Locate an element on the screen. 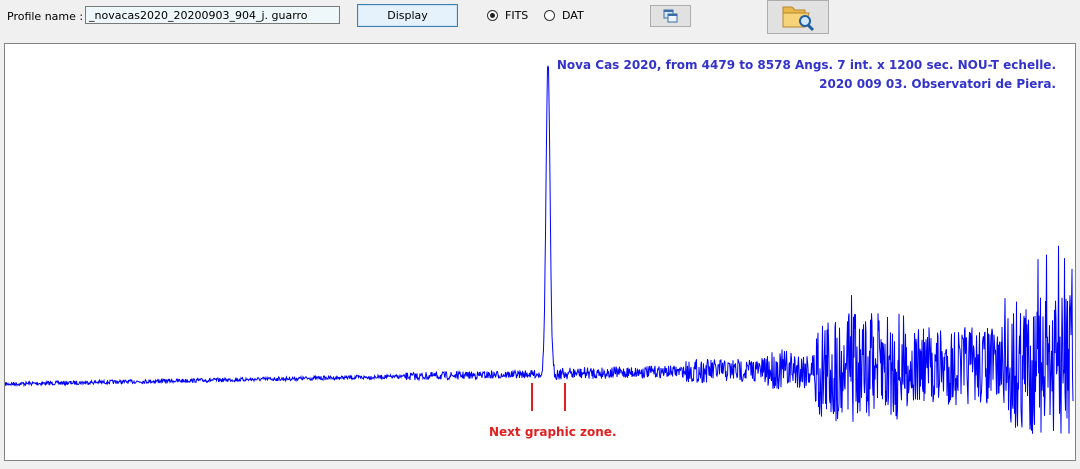  profile-name-label: Profile name : is located at coordinates (45, 16).